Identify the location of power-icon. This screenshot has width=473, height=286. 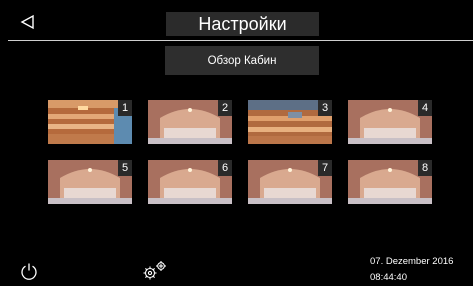
(29, 271).